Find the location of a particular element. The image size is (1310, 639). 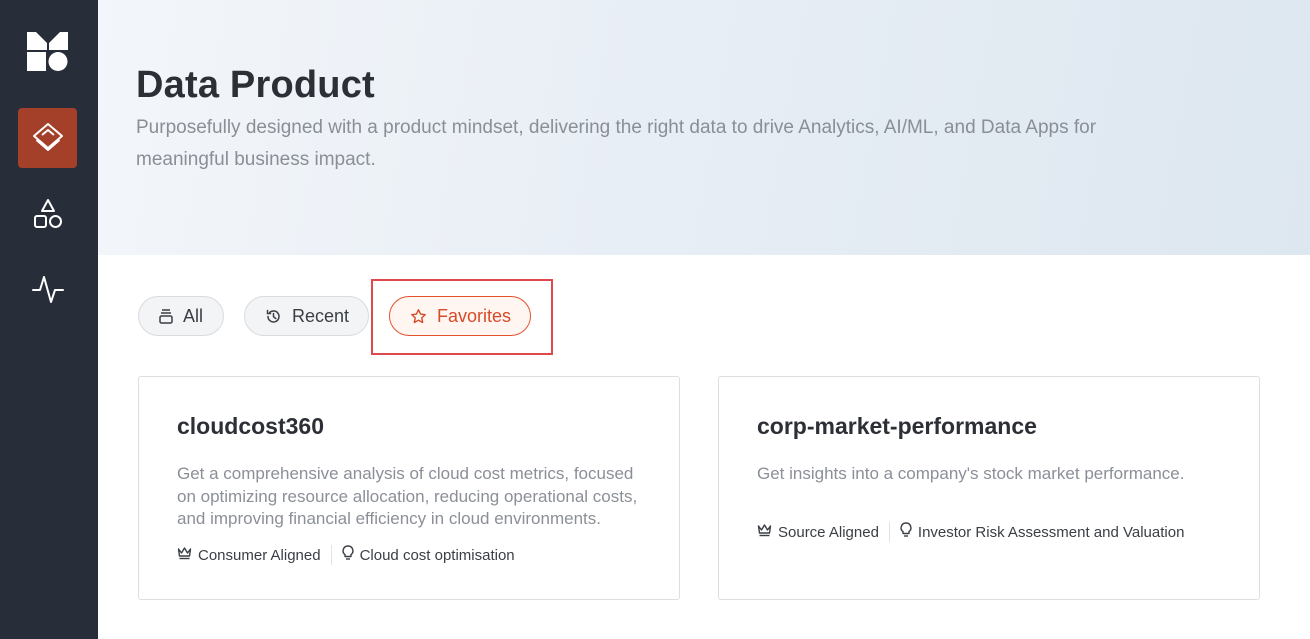

alignment-label: Source Aligned is located at coordinates (828, 532).